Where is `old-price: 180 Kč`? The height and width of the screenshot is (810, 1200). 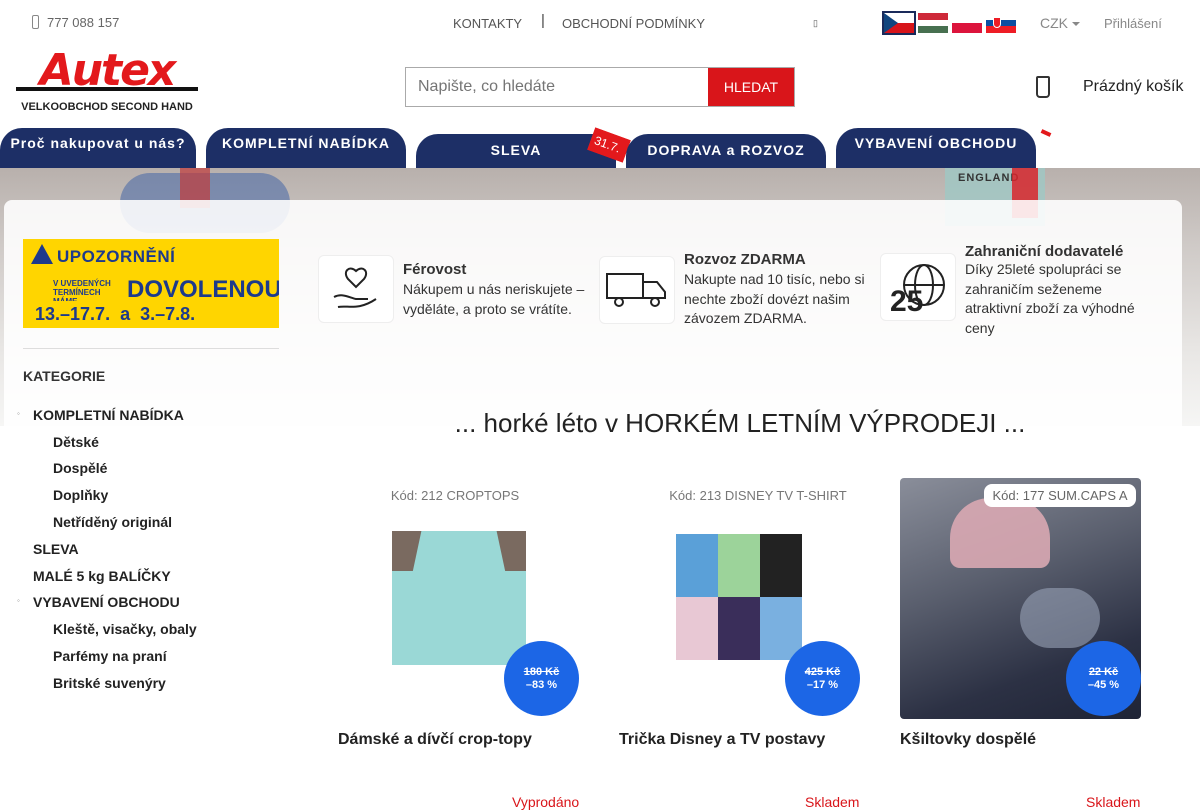
old-price: 180 Kč is located at coordinates (541, 672).